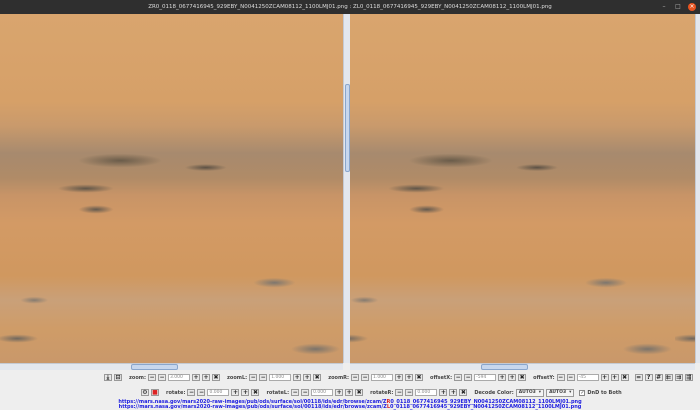 The height and width of the screenshot is (410, 700). Describe the element at coordinates (191, 392) in the screenshot. I see `rotate-dec-big: −` at that location.